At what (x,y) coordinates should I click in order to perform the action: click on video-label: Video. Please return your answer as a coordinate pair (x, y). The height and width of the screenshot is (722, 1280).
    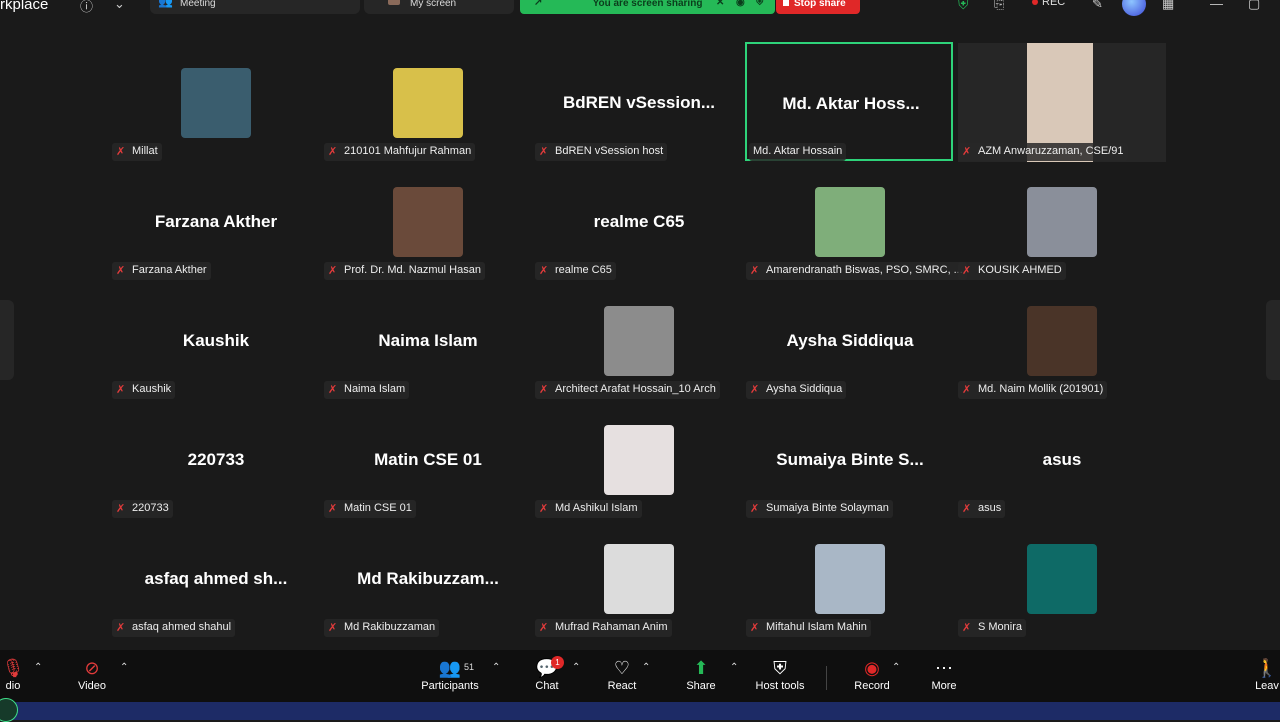
    Looking at the image, I should click on (92, 686).